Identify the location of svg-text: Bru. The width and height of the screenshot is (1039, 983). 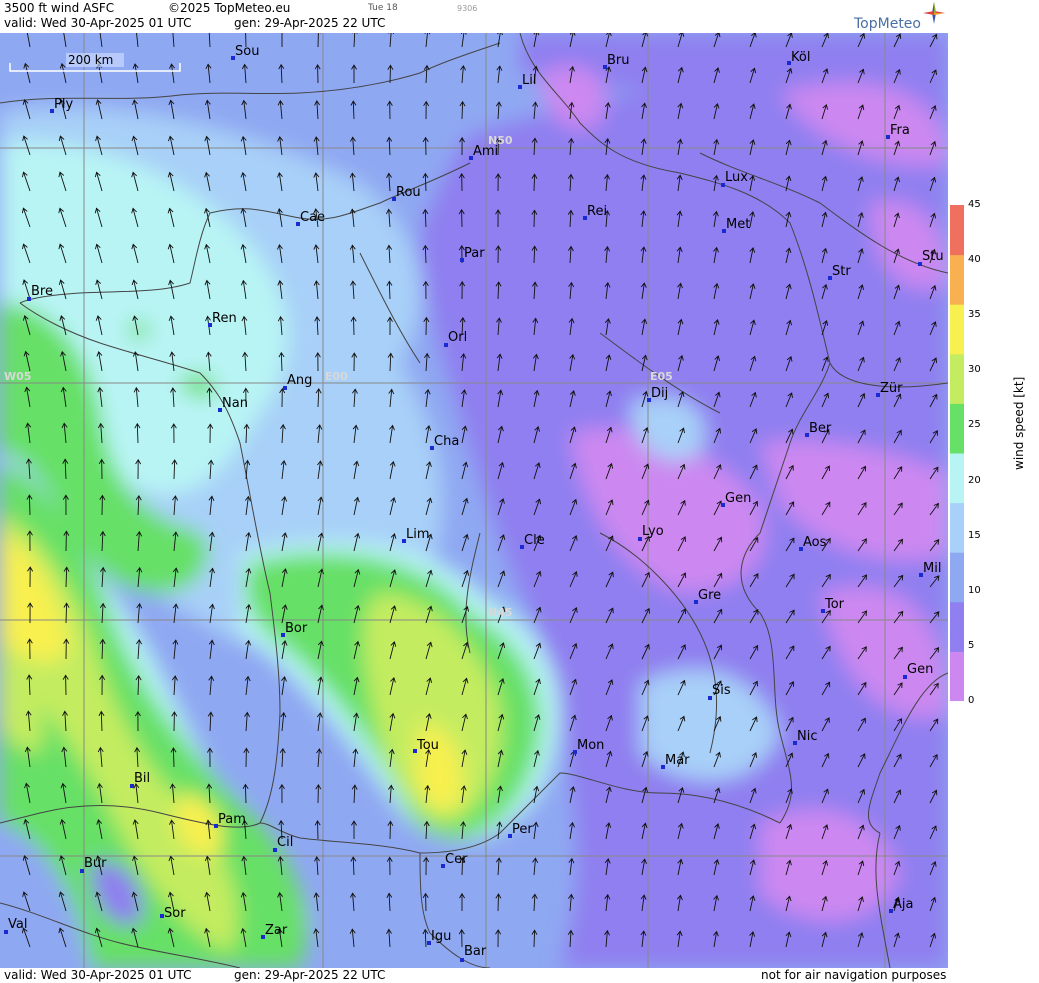
(618, 60).